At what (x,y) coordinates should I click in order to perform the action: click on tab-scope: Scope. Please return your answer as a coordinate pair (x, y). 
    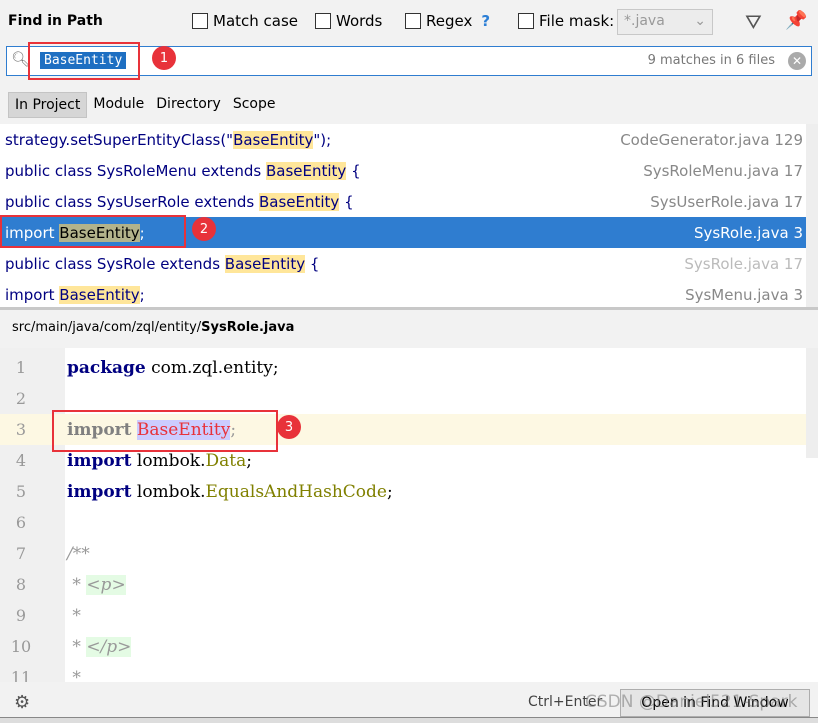
    Looking at the image, I should click on (254, 105).